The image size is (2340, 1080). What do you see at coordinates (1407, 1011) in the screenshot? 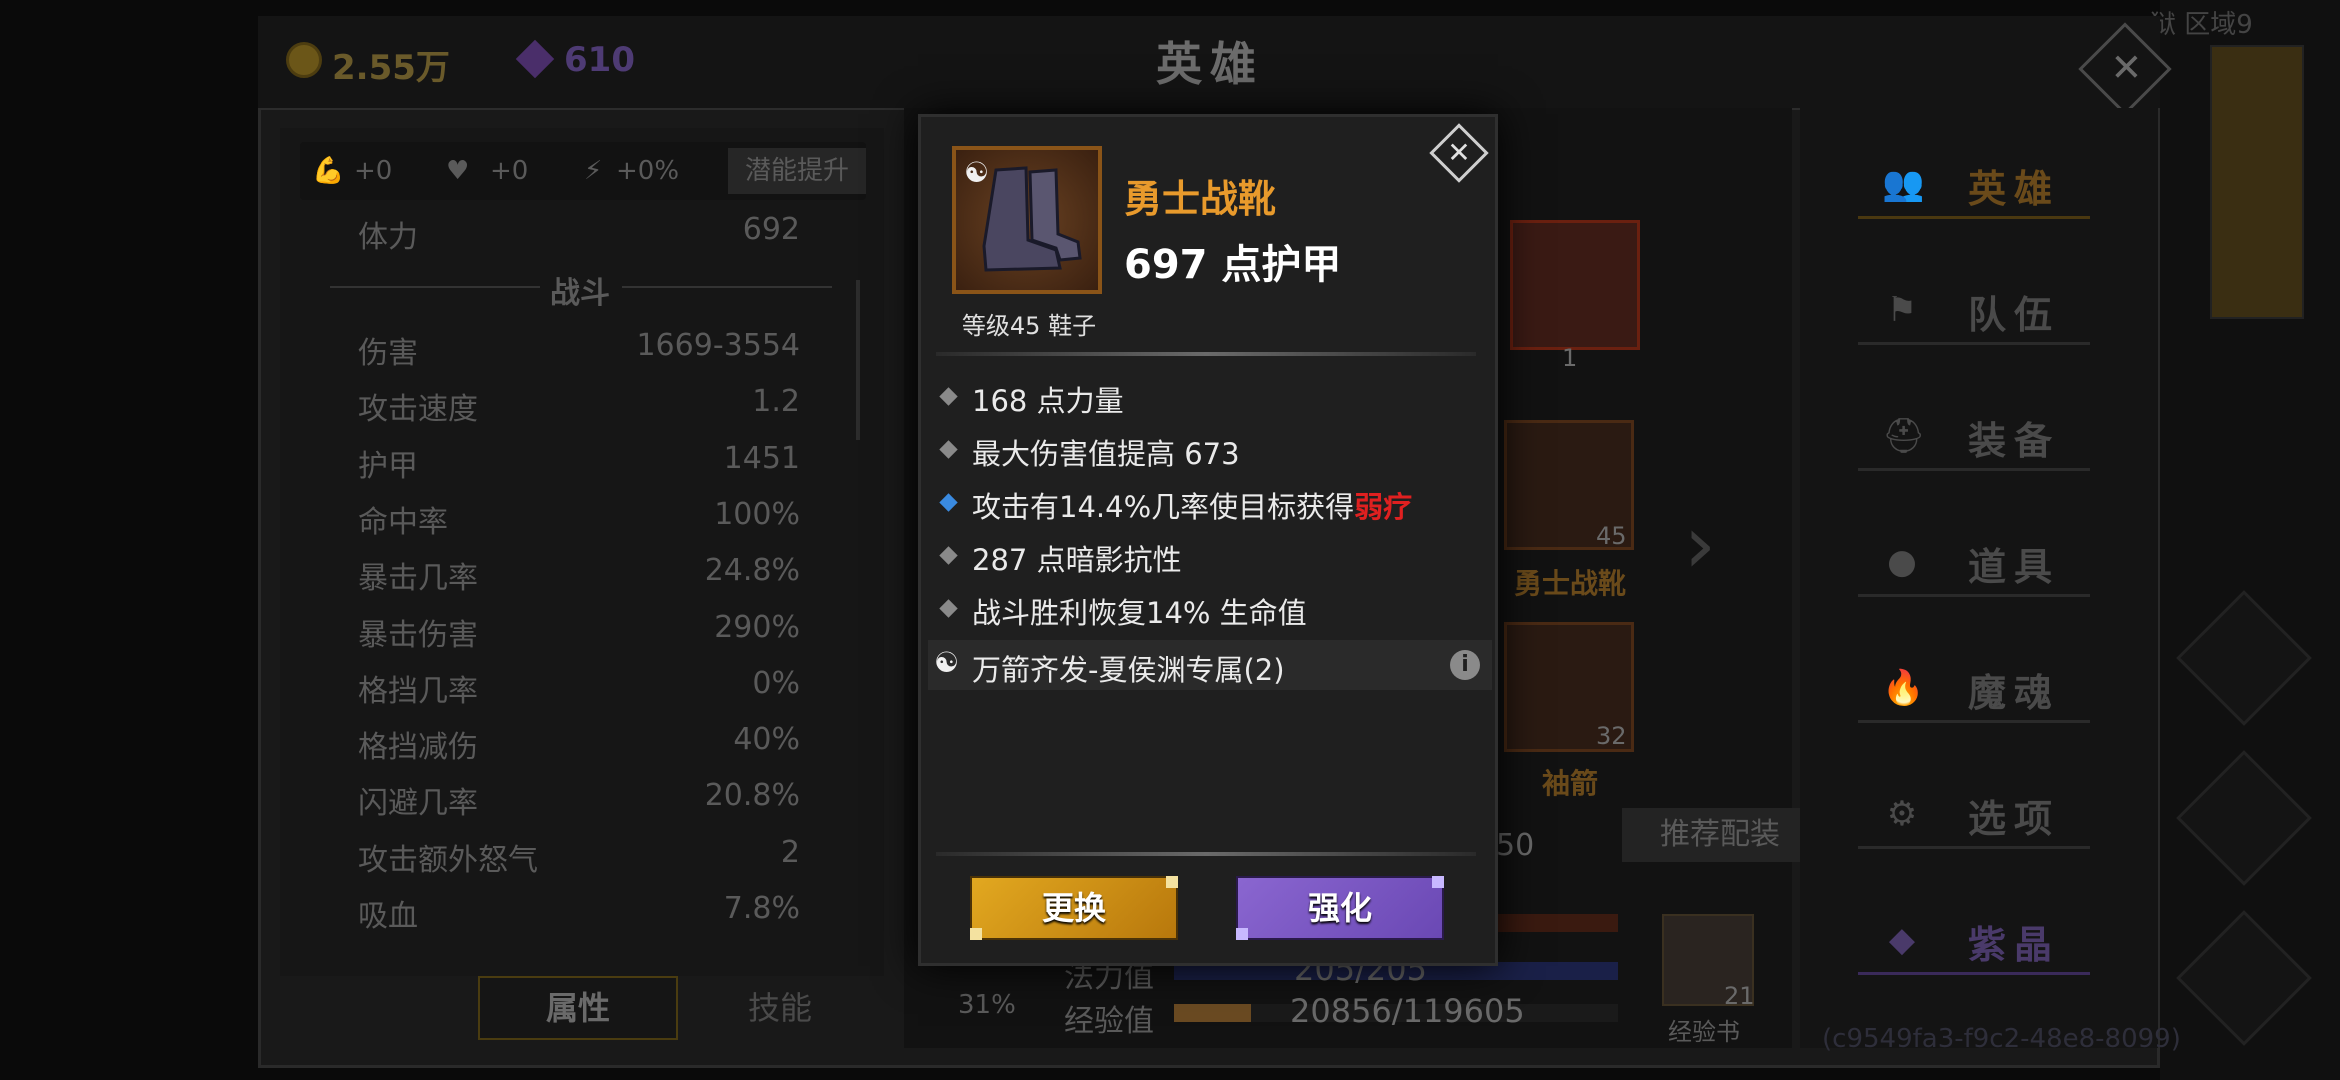
I see `exp-value: 20856/119605` at bounding box center [1407, 1011].